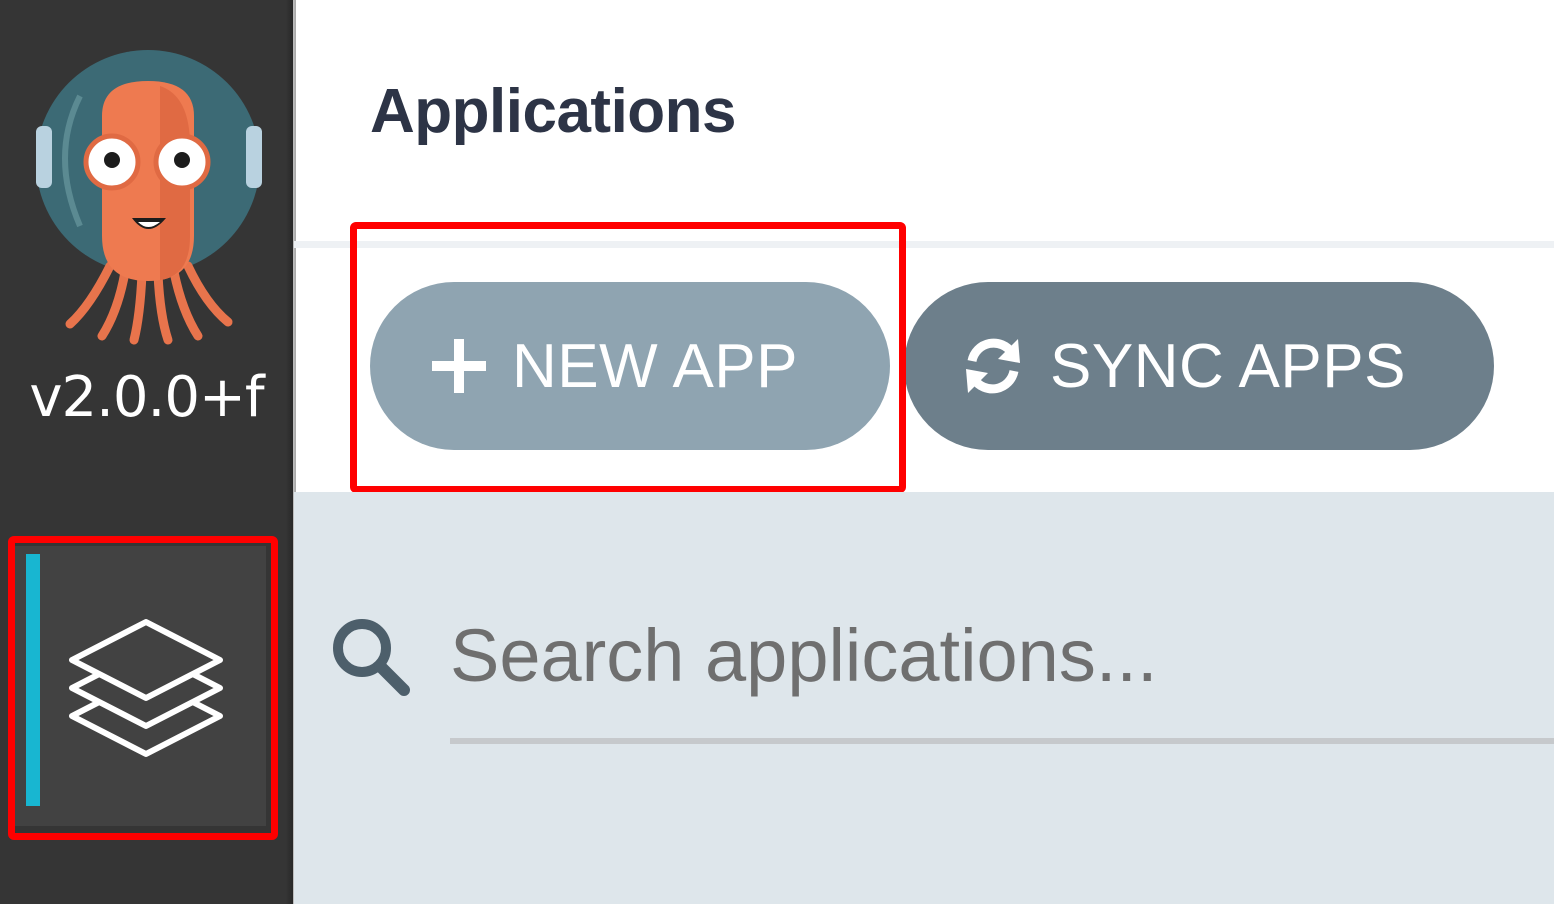  What do you see at coordinates (1002, 655) in the screenshot?
I see `search-input` at bounding box center [1002, 655].